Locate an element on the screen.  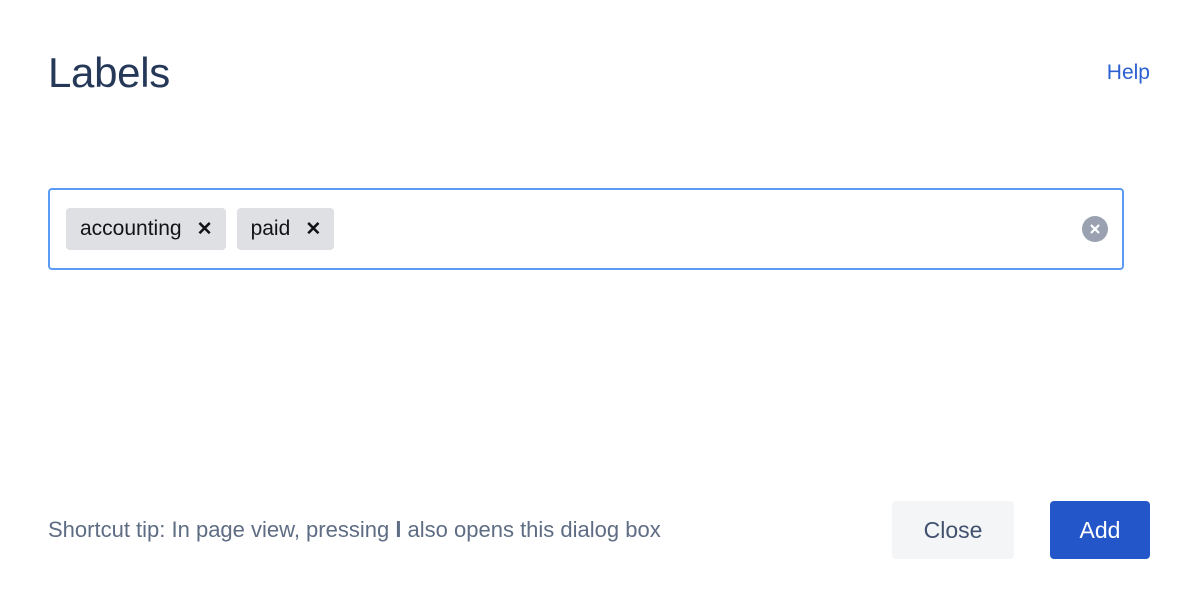
shortcut-tip-suffix: also opens this dialog box is located at coordinates (531, 529).